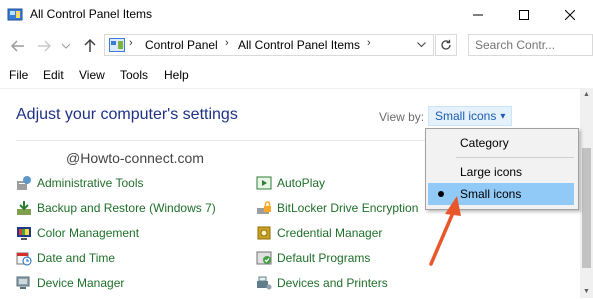  Describe the element at coordinates (91, 14) in the screenshot. I see `window-title: All Control Panel Items` at that location.